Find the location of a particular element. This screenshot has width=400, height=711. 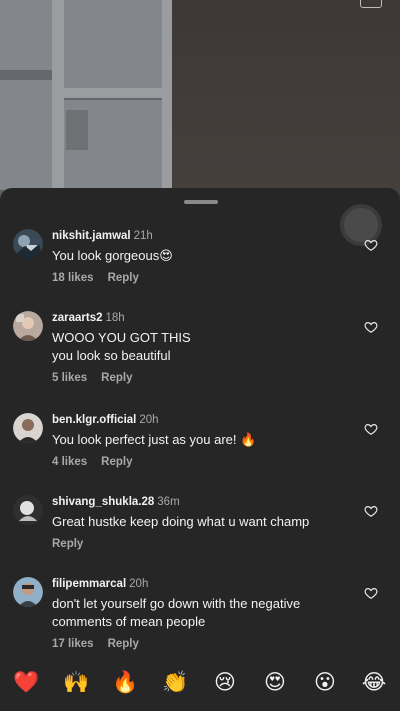

comment-username: ben.klgr.official is located at coordinates (94, 420).